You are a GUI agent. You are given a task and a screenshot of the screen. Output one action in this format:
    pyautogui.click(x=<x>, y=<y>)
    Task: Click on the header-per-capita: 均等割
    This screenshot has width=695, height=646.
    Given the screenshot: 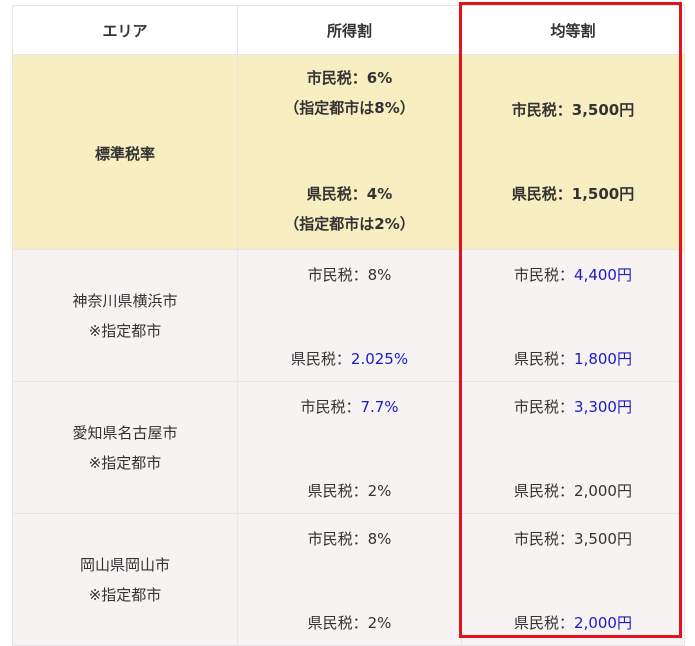 What is the action you would take?
    pyautogui.click(x=573, y=30)
    